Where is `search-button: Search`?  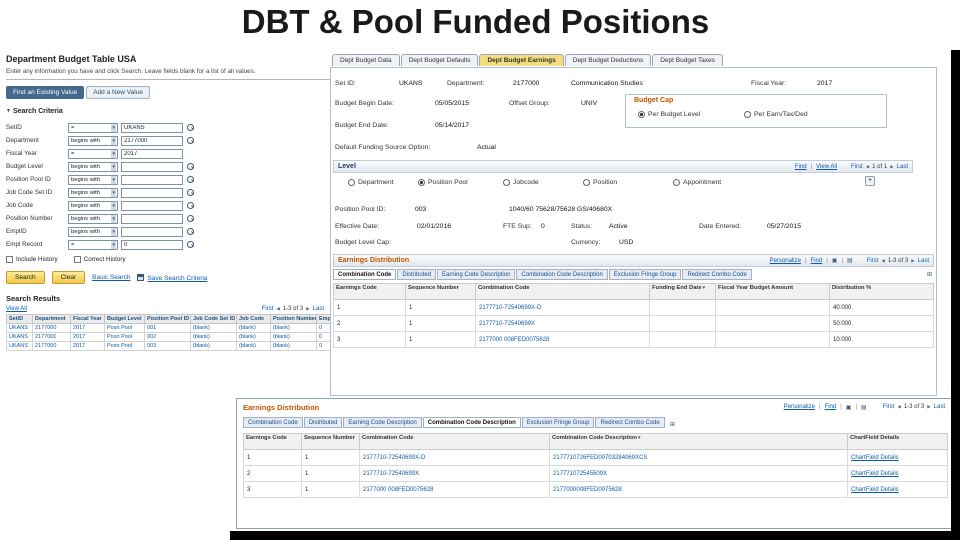
search-button: Search is located at coordinates (25, 277).